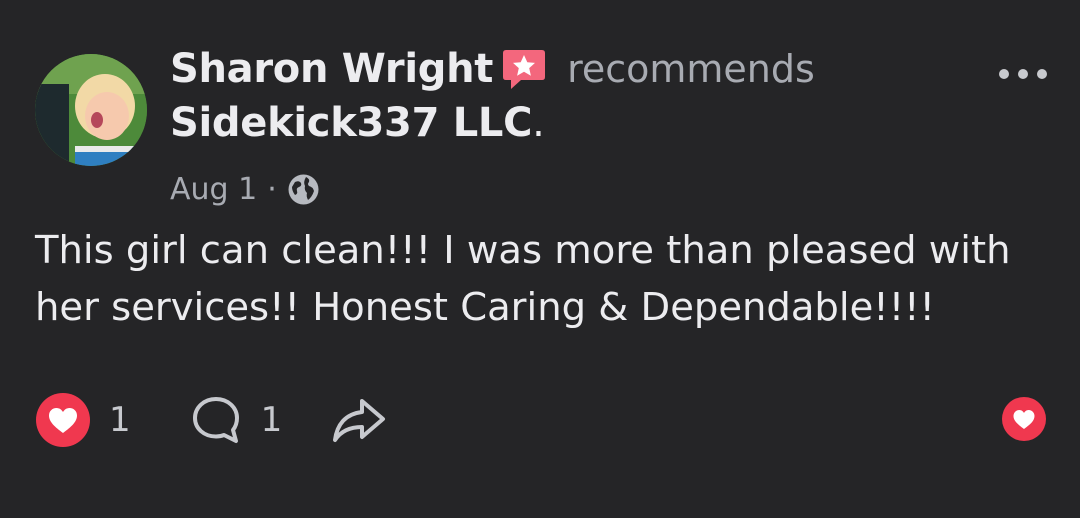  Describe the element at coordinates (331, 69) in the screenshot. I see `author-name: Sharon Wright` at that location.